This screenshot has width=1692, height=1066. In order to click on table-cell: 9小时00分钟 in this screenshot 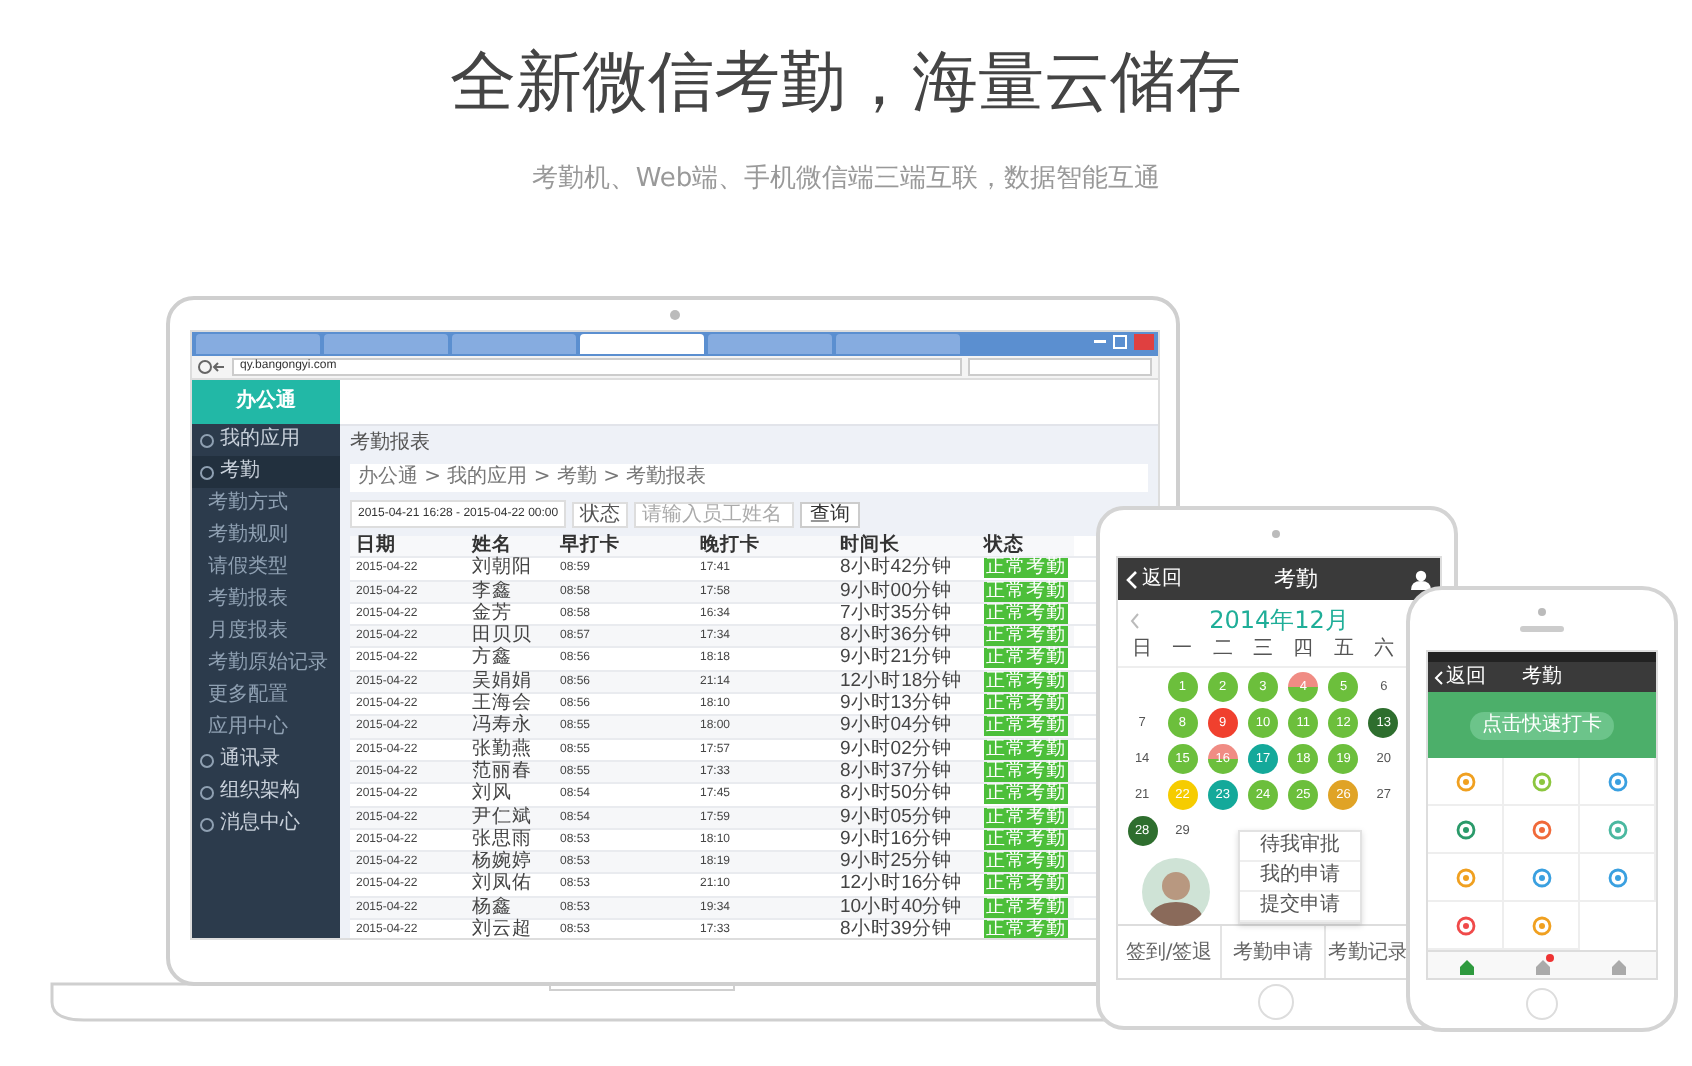, I will do `click(906, 592)`.